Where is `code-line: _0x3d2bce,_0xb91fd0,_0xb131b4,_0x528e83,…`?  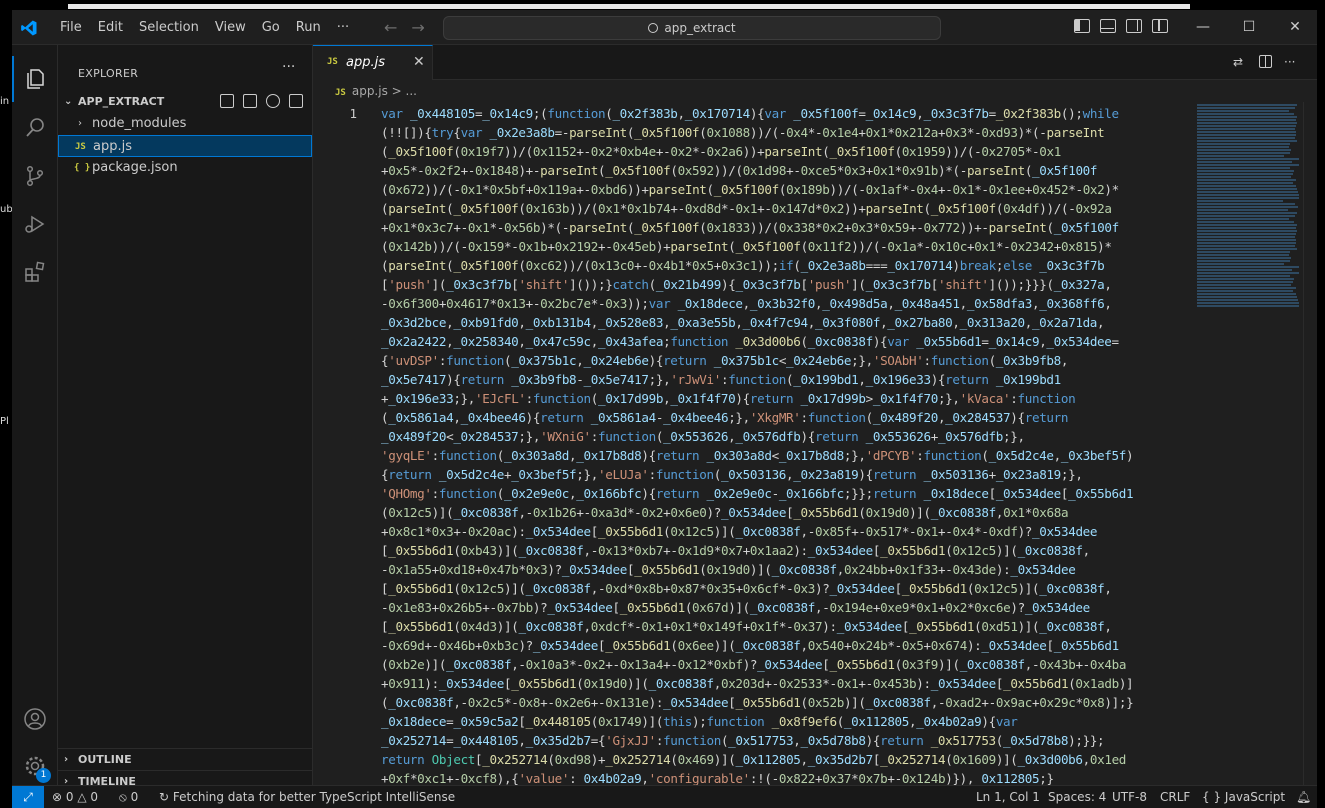
code-line: _0x3d2bce,_0xb91fd0,_0xb131b4,_0x528e83,… is located at coordinates (743, 322).